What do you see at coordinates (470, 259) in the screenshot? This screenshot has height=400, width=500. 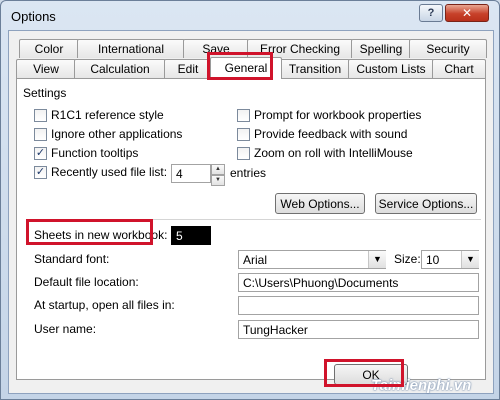 I see `size-dropdown-icon: ▼` at bounding box center [470, 259].